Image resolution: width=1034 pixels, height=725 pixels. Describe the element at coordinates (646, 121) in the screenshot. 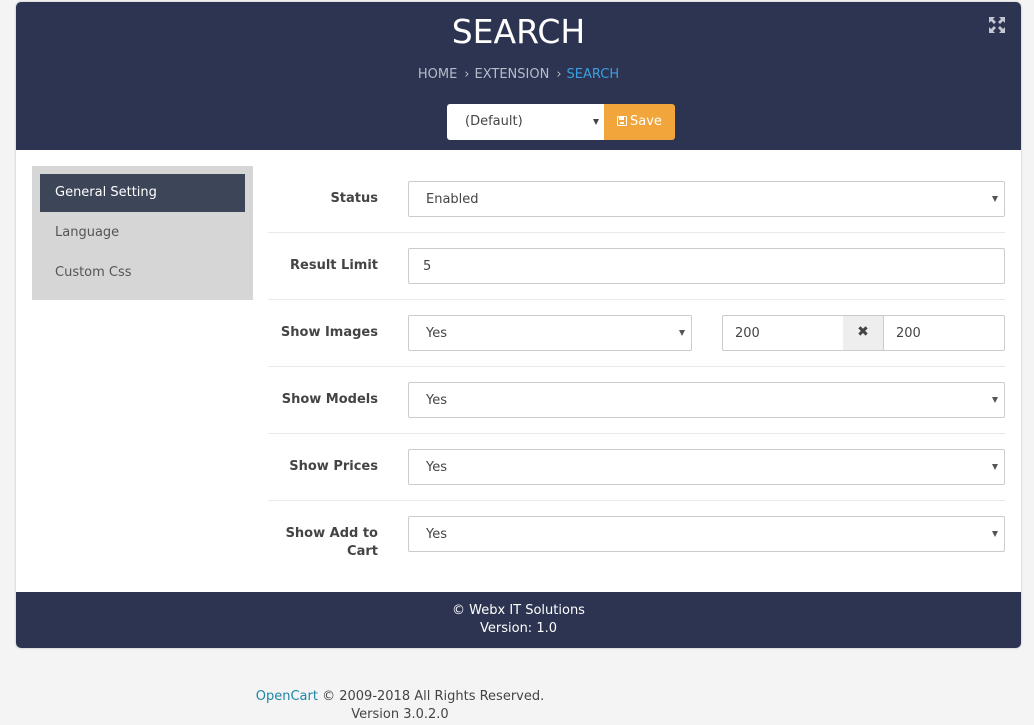

I see `save-button-label: Save` at that location.